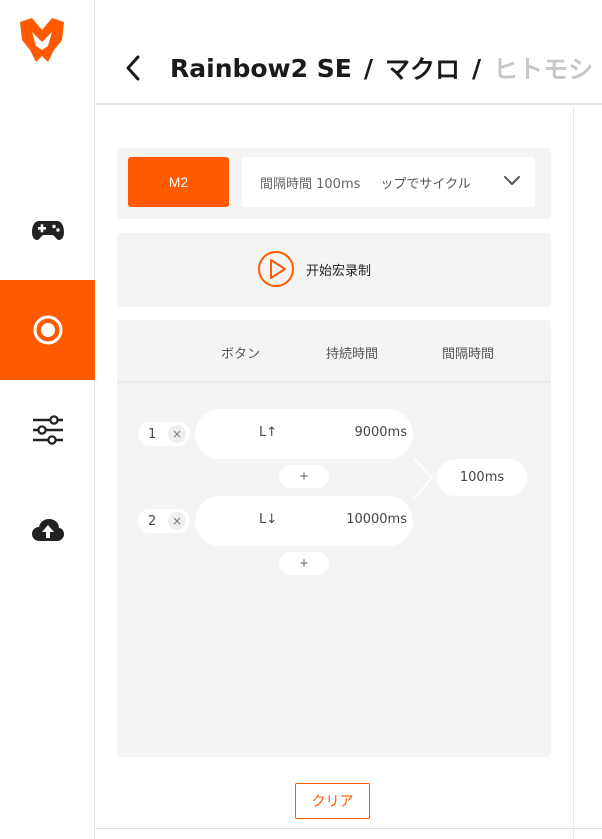 The height and width of the screenshot is (839, 602). Describe the element at coordinates (332, 801) in the screenshot. I see `clear-button: クリア` at that location.